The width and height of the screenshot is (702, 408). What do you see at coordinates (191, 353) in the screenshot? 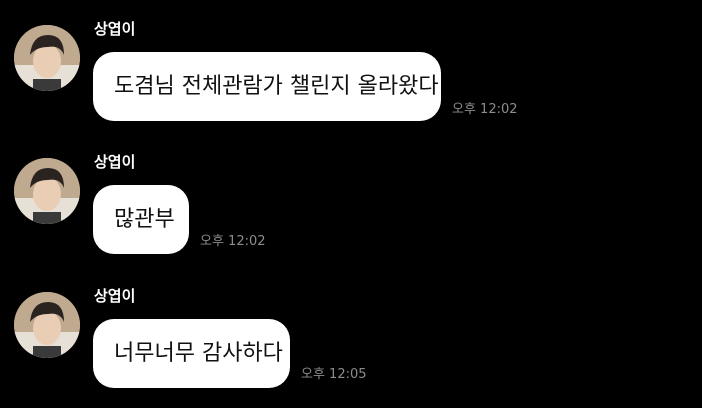
I see `message-bubble: 너무너무 감사하다` at bounding box center [191, 353].